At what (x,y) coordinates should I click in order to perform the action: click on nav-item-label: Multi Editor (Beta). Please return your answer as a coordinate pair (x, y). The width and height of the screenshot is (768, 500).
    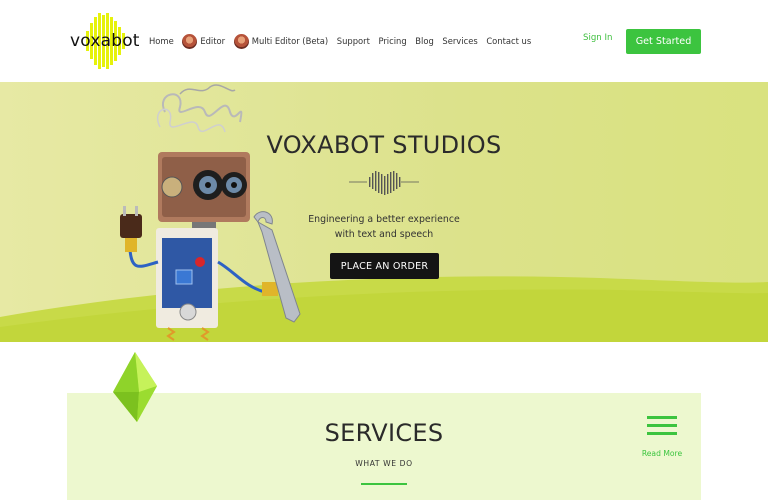
    Looking at the image, I should click on (290, 41).